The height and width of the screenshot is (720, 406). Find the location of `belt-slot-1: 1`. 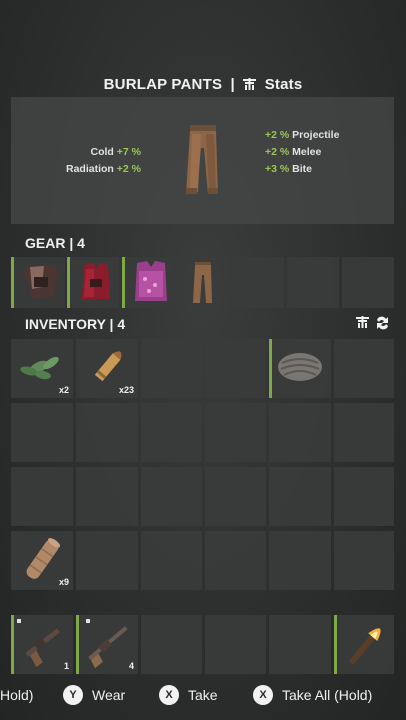

belt-slot-1: 1 is located at coordinates (42, 644).